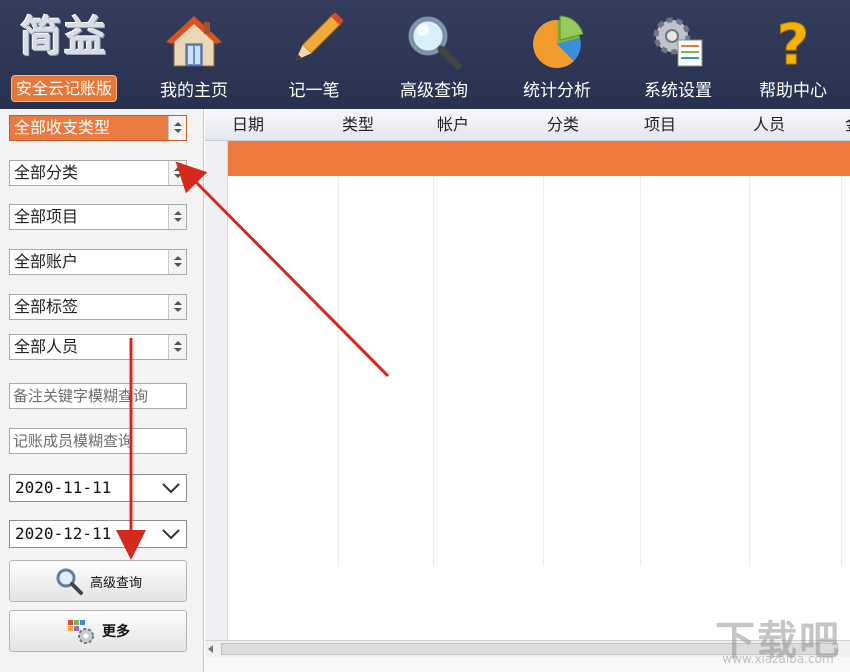  What do you see at coordinates (194, 91) in the screenshot?
I see `nav-home-label: 我的主页` at bounding box center [194, 91].